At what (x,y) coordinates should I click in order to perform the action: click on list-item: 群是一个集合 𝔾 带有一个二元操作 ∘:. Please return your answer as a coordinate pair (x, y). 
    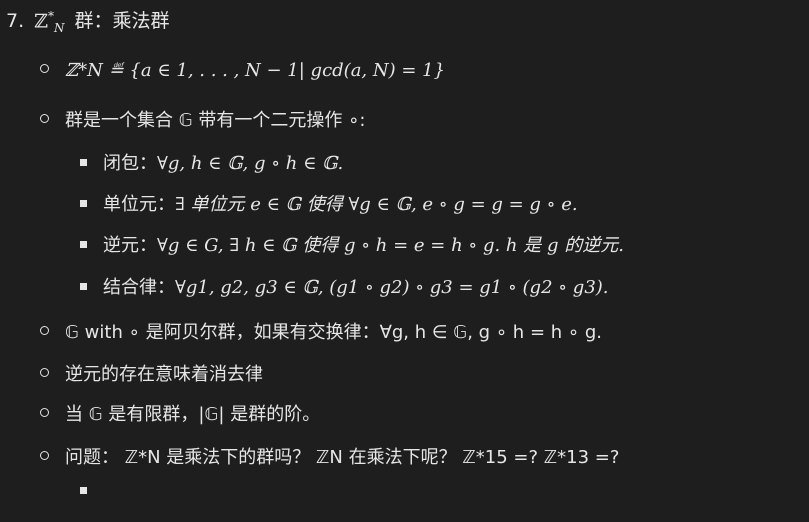
    Looking at the image, I should click on (202, 119).